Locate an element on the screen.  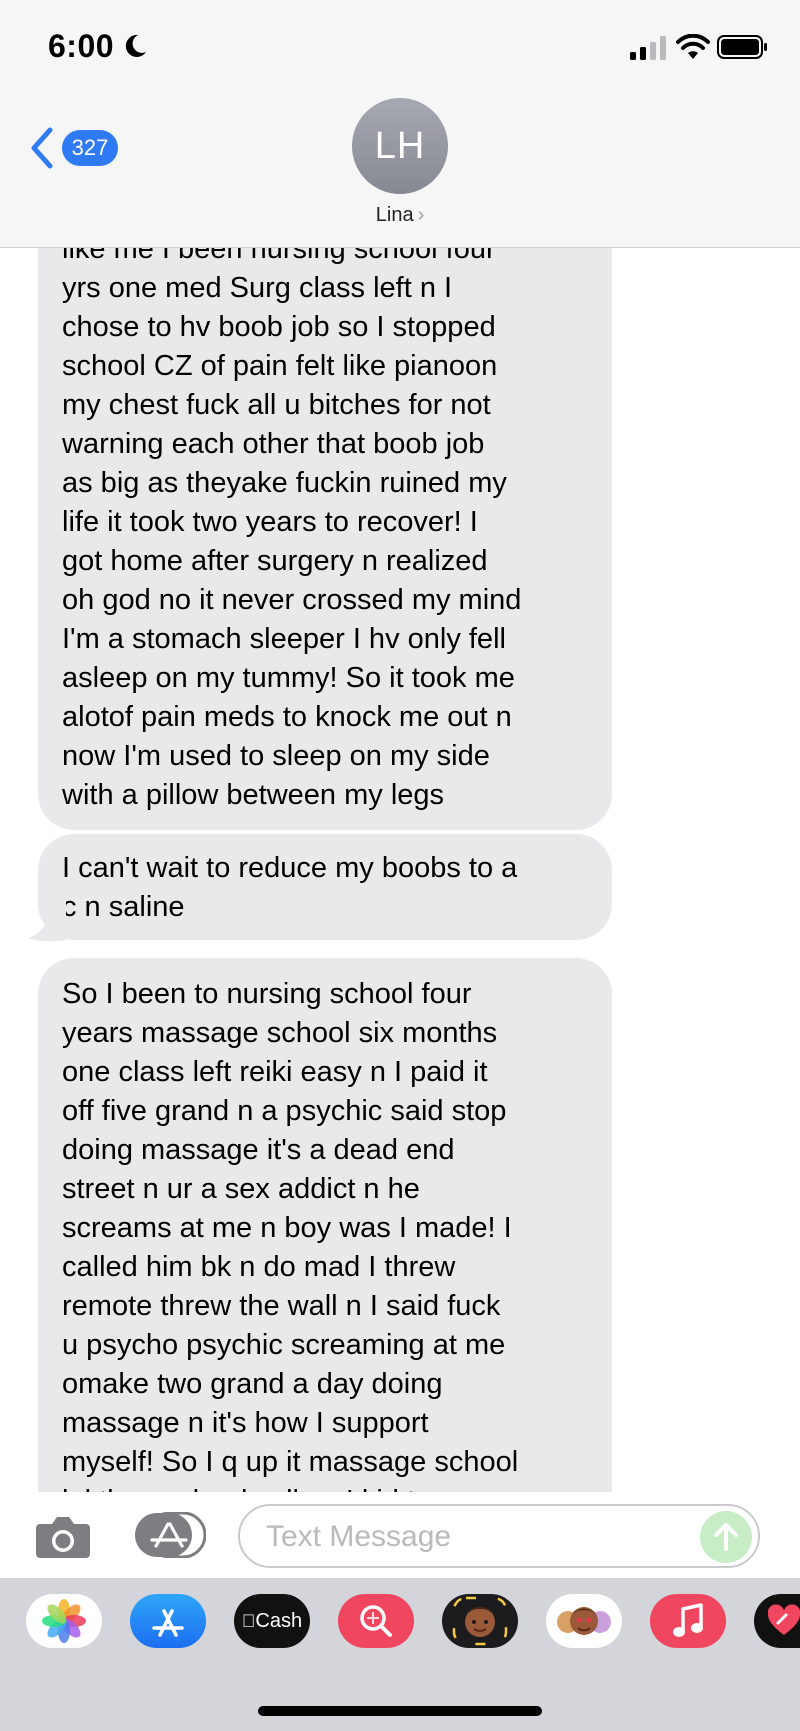
contact-name: Lina is located at coordinates (394, 215).